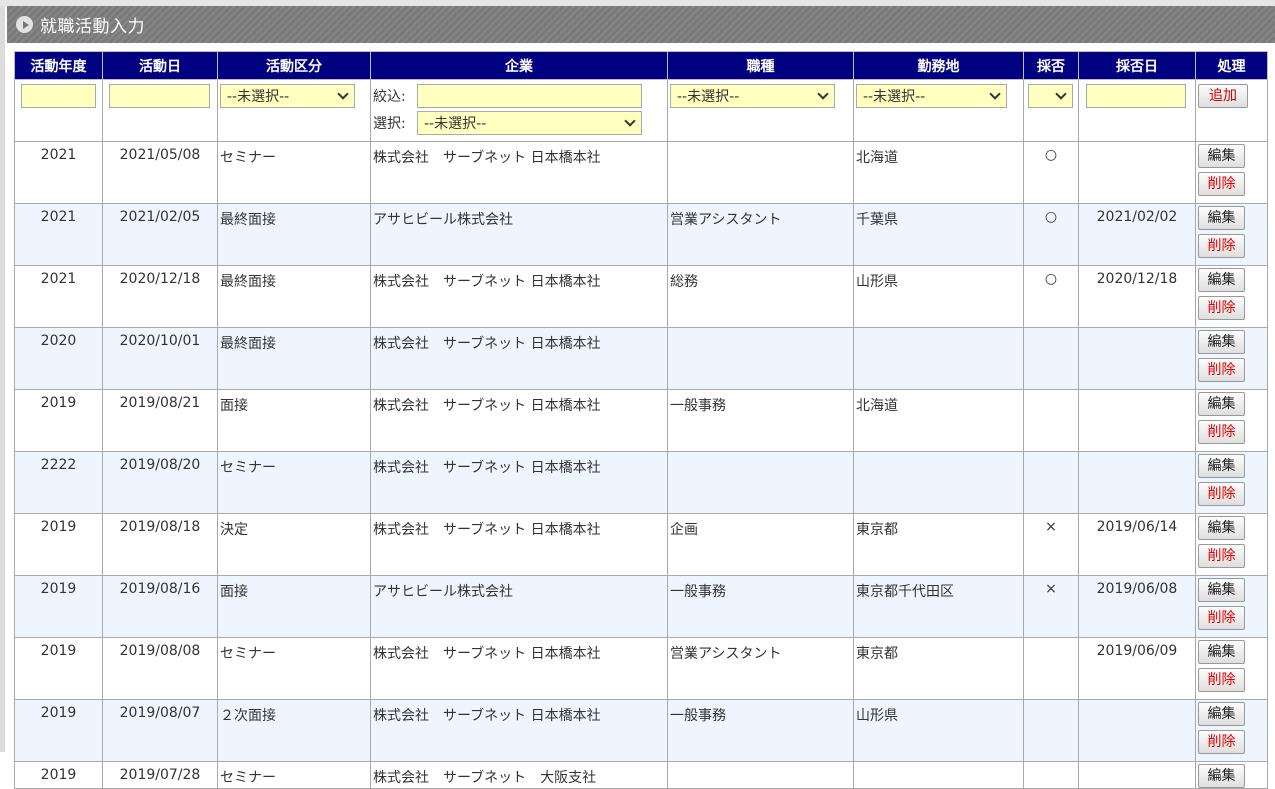 This screenshot has height=789, width=1275. What do you see at coordinates (294, 730) in the screenshot?
I see `category-cell: ２次面接` at bounding box center [294, 730].